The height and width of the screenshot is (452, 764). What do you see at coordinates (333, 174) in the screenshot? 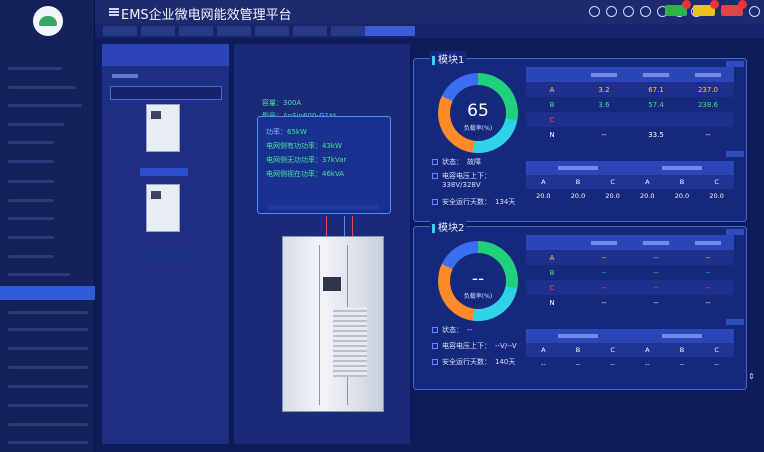
I see `table-cell: 46kVA` at bounding box center [333, 174].